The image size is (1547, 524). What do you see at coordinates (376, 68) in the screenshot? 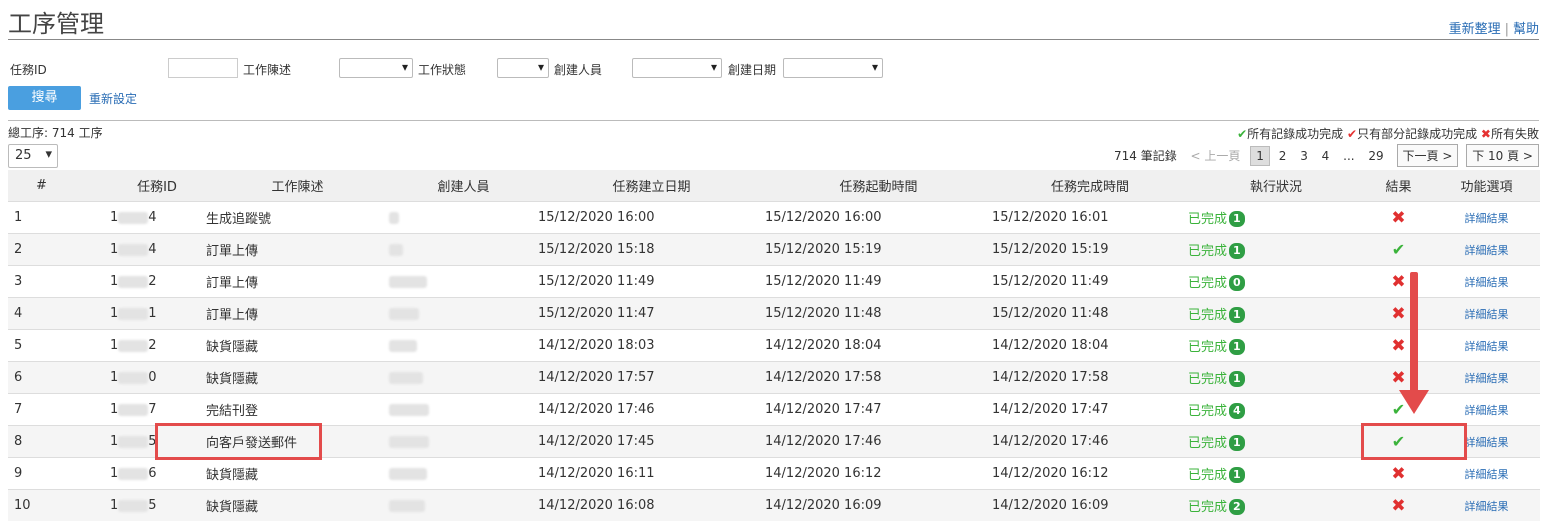
I see `desc-select: ▾` at bounding box center [376, 68].